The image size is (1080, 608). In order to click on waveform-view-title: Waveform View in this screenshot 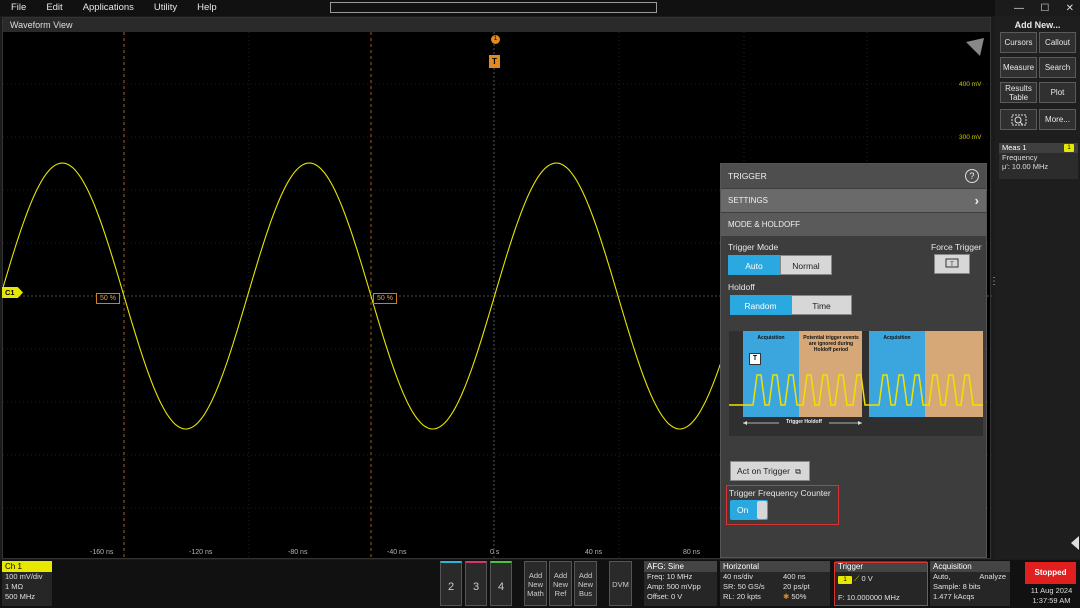, I will do `click(496, 25)`.